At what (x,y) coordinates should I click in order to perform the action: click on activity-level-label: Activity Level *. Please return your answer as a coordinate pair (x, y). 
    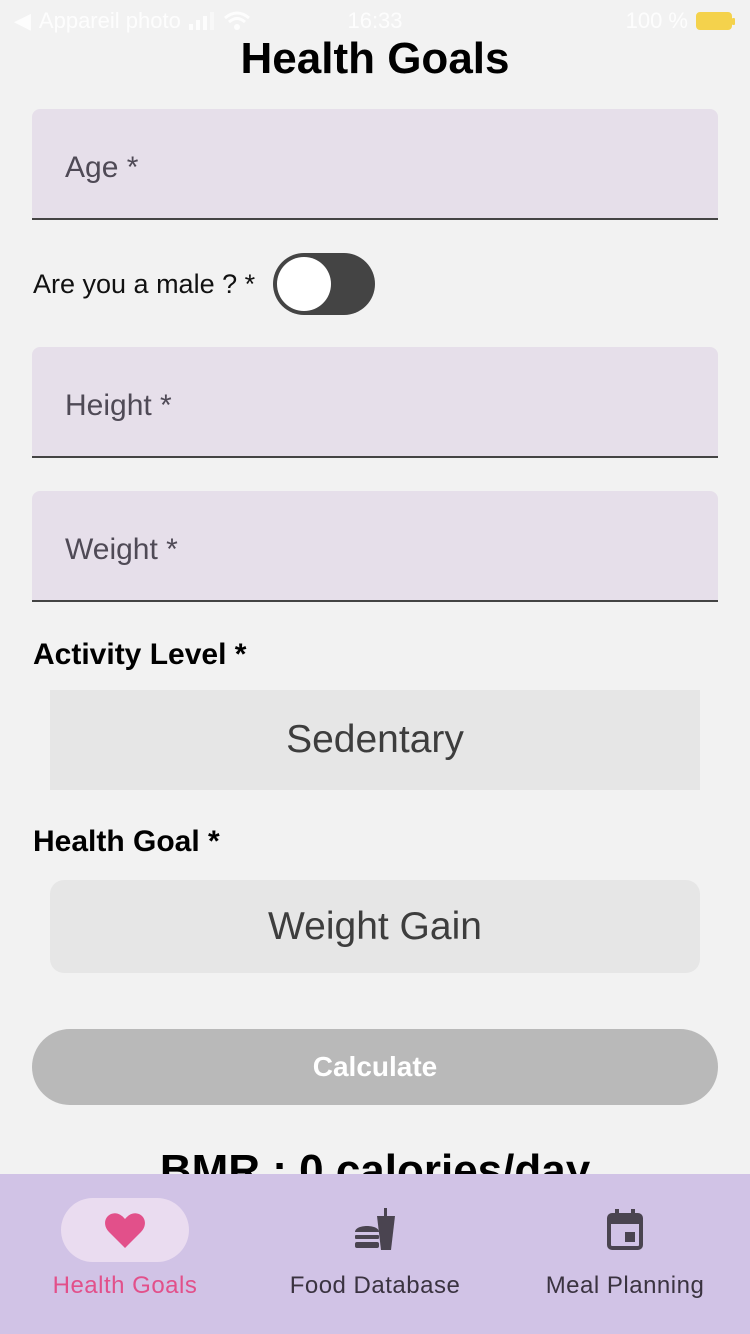
    Looking at the image, I should click on (140, 654).